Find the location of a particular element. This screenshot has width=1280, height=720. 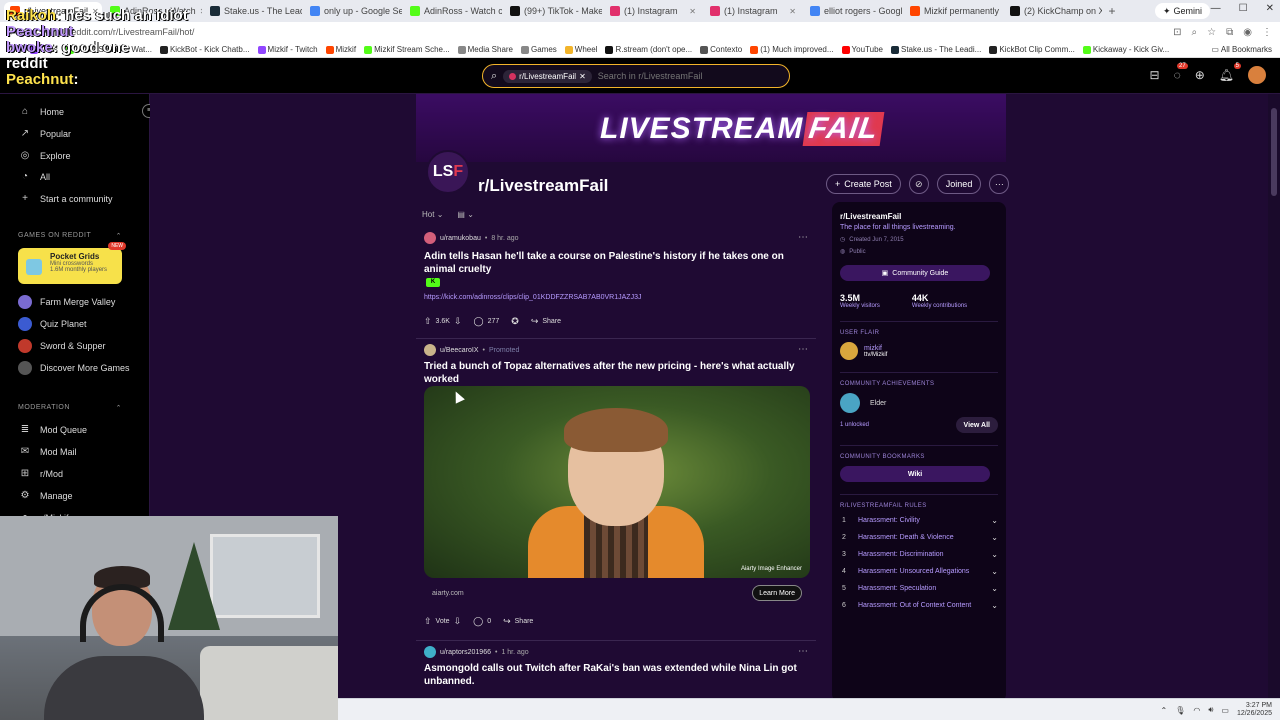

learn-more-button: Learn More is located at coordinates (777, 593).